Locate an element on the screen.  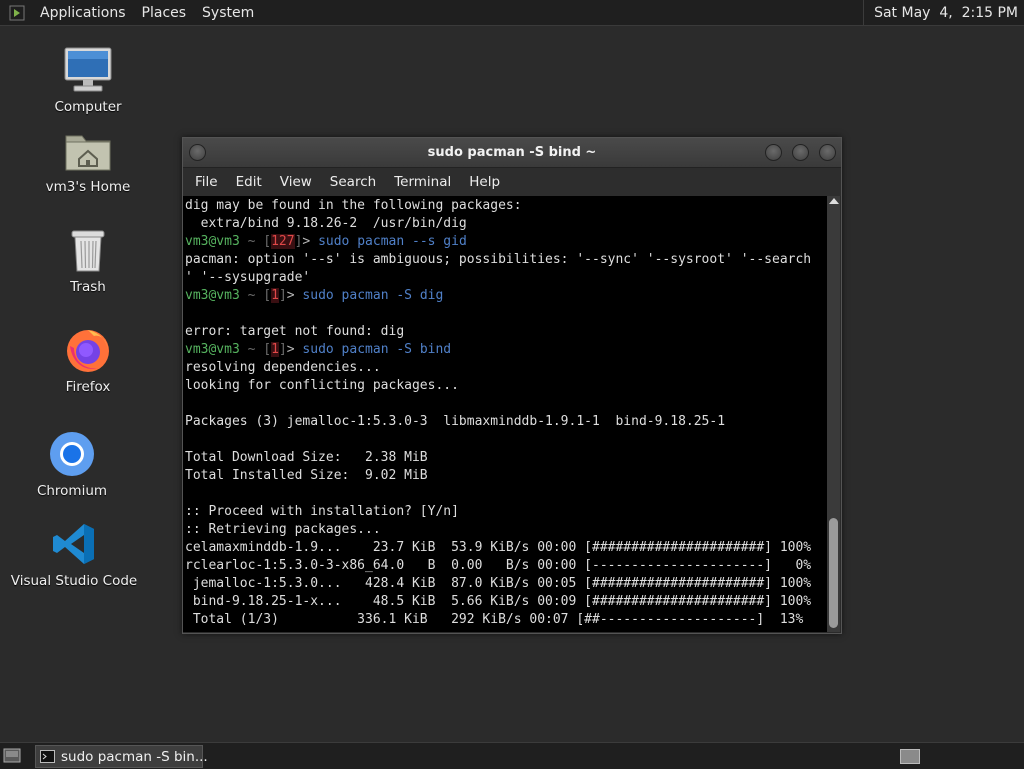
terminal-line: ' '--sysupgrade' is located at coordinates (248, 277).